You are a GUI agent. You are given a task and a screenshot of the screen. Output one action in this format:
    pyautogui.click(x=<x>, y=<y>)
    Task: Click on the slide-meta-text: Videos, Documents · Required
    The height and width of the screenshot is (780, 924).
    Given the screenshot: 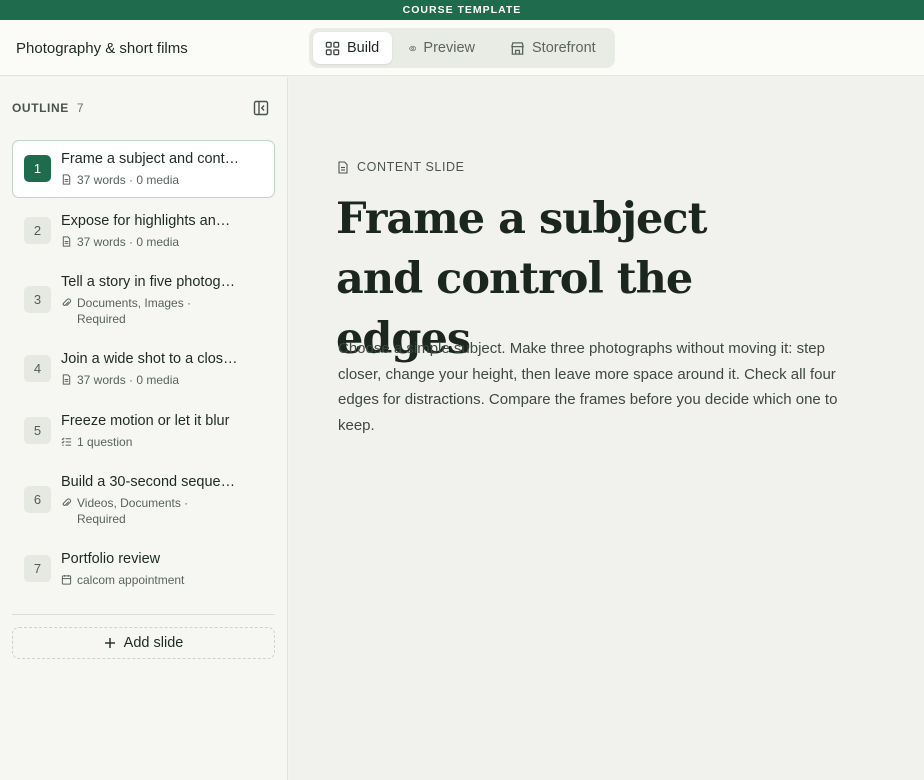 What is the action you would take?
    pyautogui.click(x=132, y=511)
    